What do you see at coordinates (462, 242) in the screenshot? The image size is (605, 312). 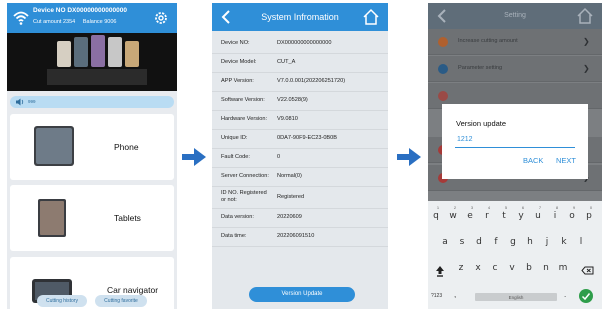 I see `key-s: s` at bounding box center [462, 242].